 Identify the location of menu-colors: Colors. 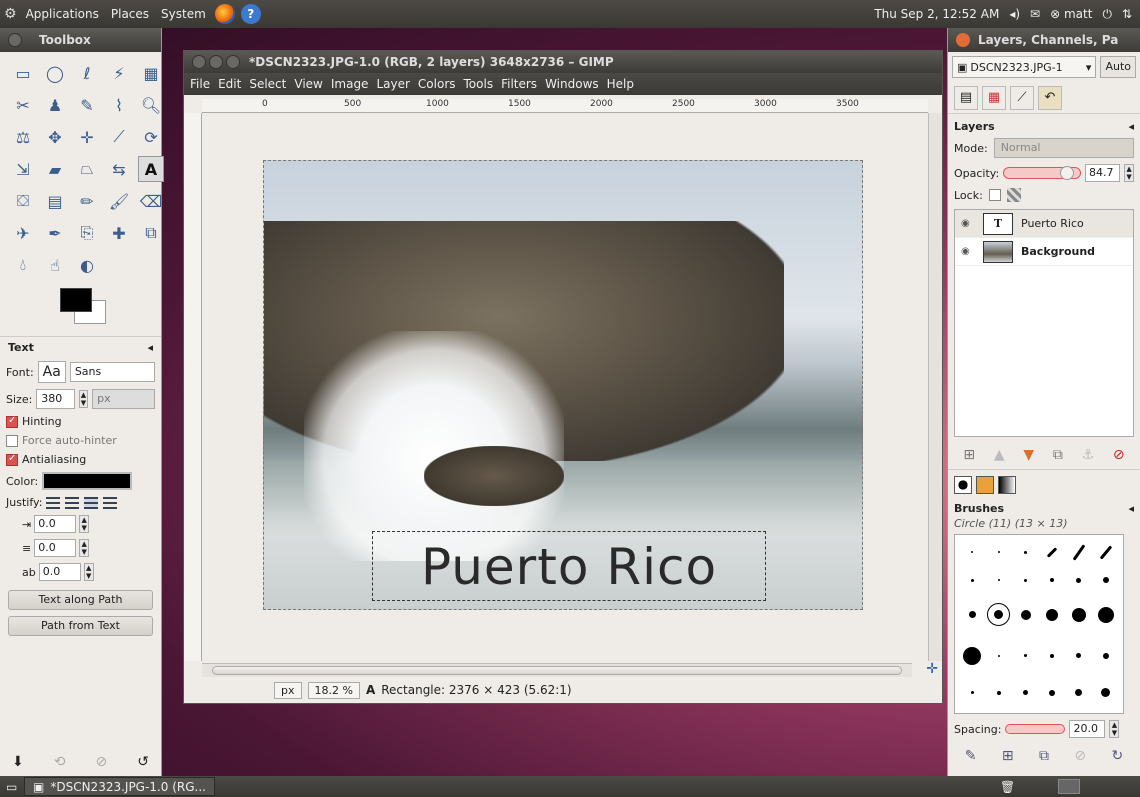
(437, 84).